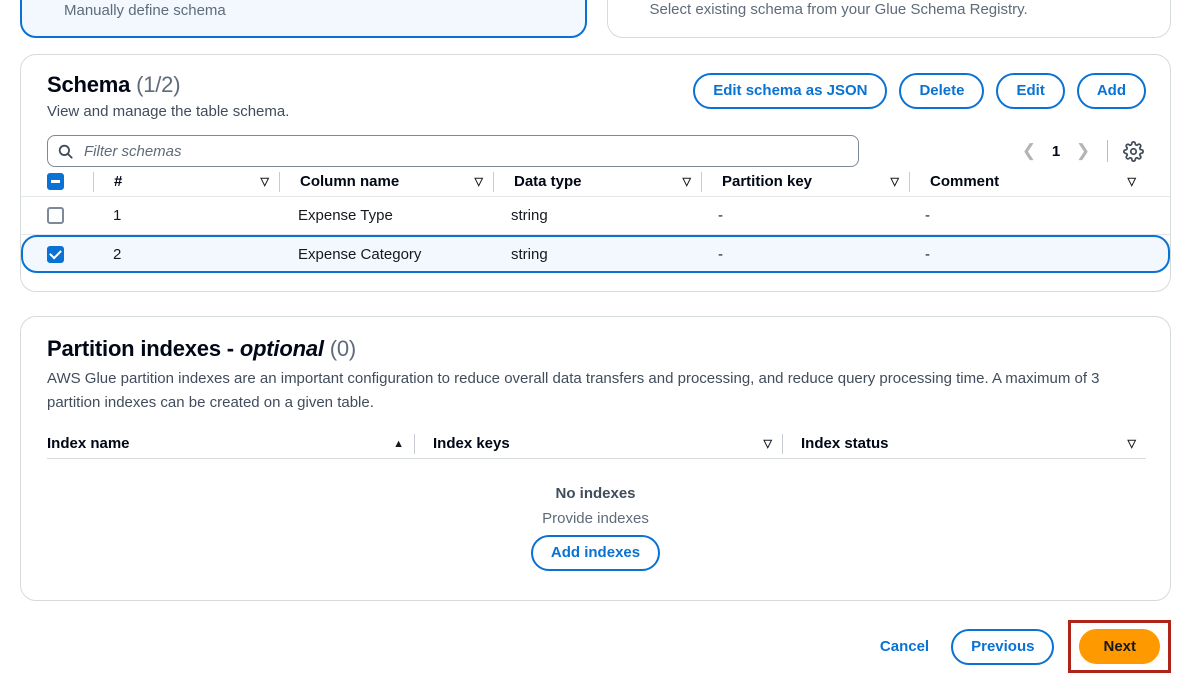 Image resolution: width=1191 pixels, height=676 pixels. I want to click on column-header-index-keys: Index keys ▽, so click(598, 444).